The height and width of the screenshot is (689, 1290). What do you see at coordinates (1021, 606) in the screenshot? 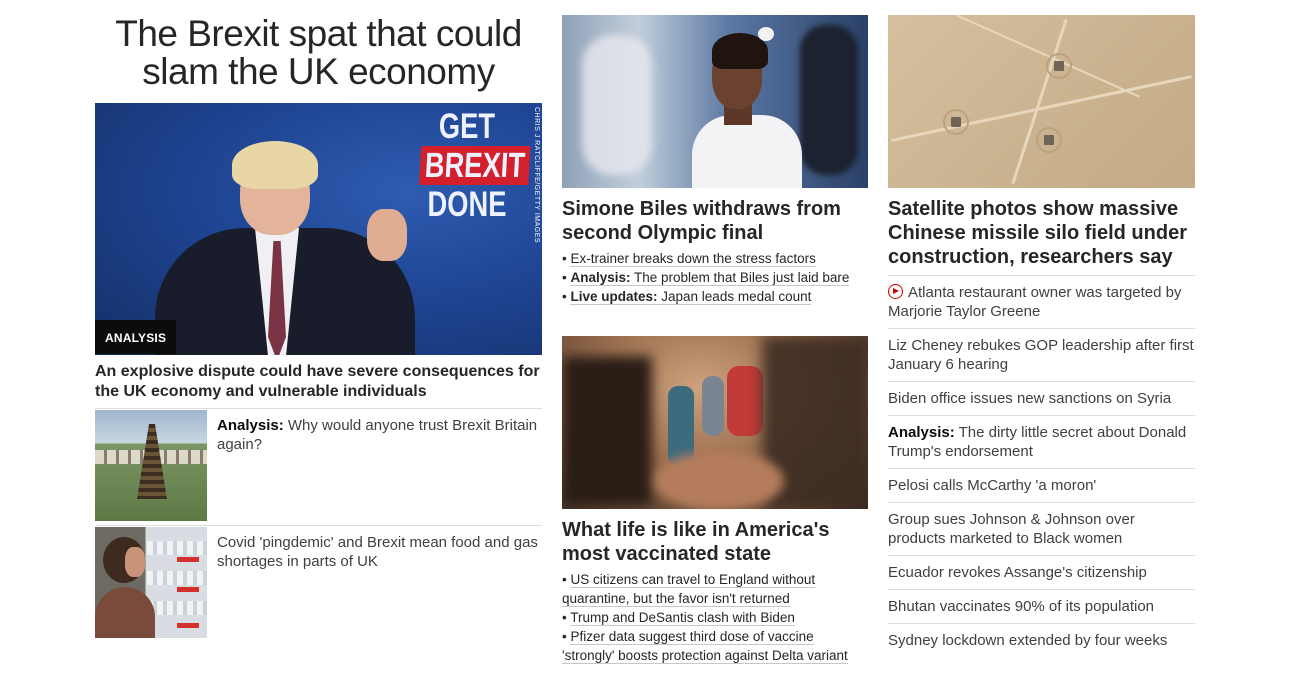
I see `headline-link: Bhutan vaccinates 90% of its population` at bounding box center [1021, 606].